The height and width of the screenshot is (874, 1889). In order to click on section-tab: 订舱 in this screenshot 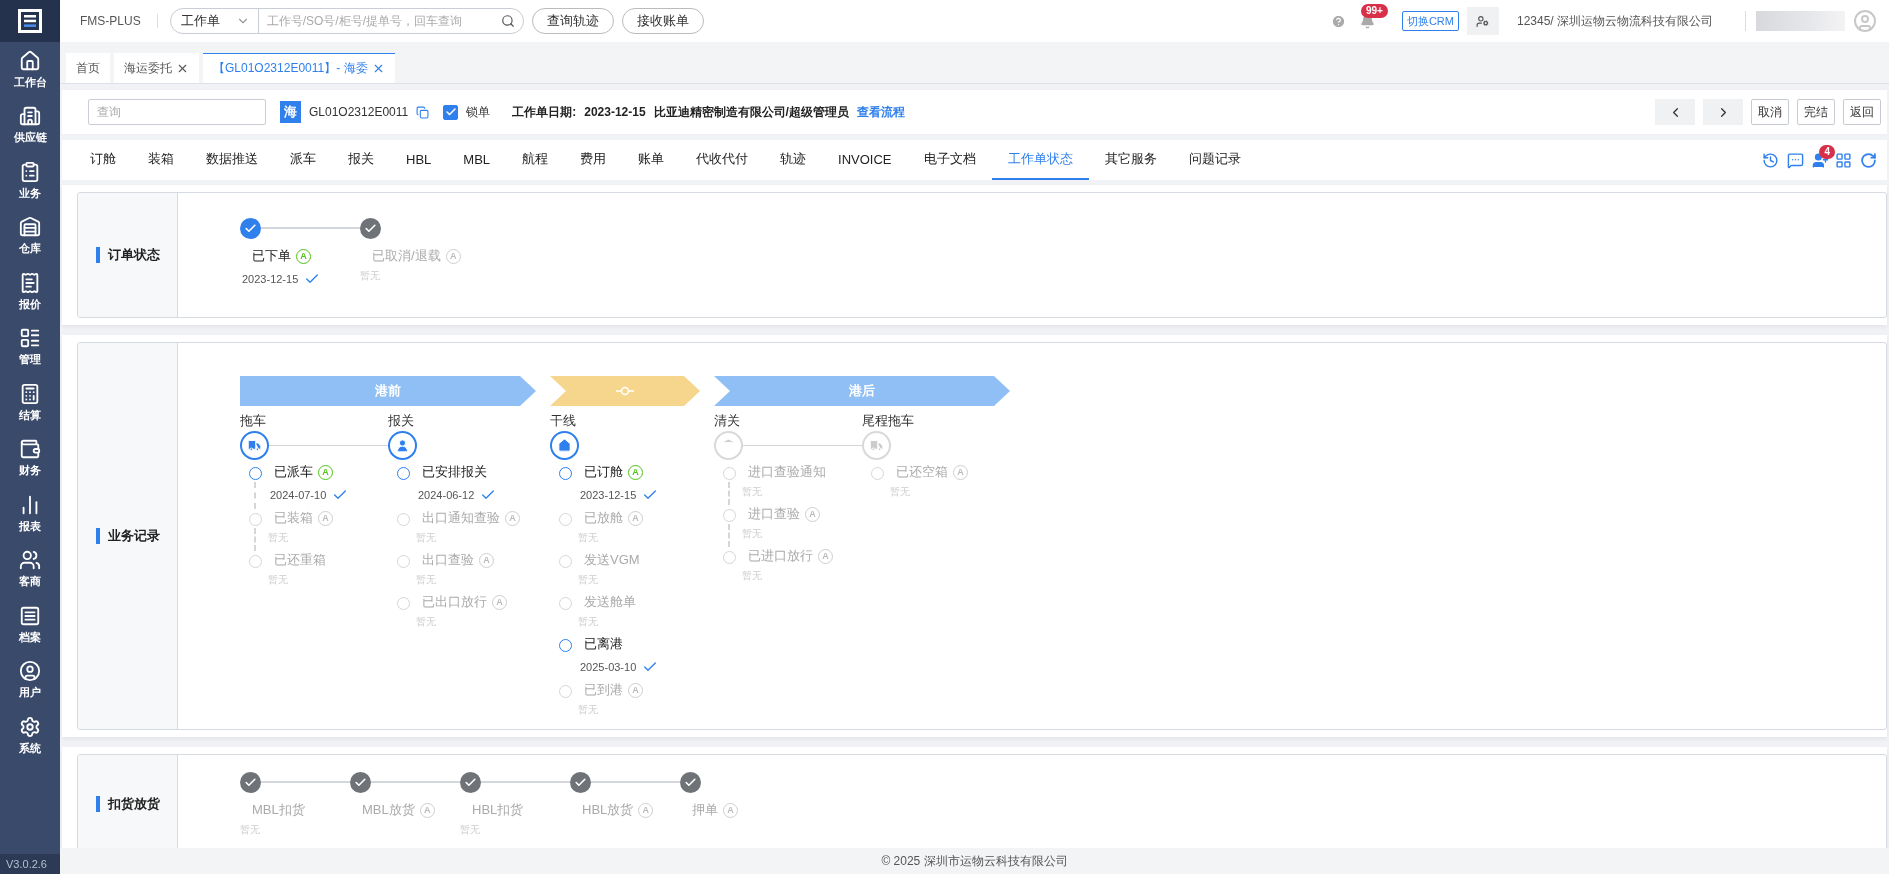, I will do `click(103, 160)`.